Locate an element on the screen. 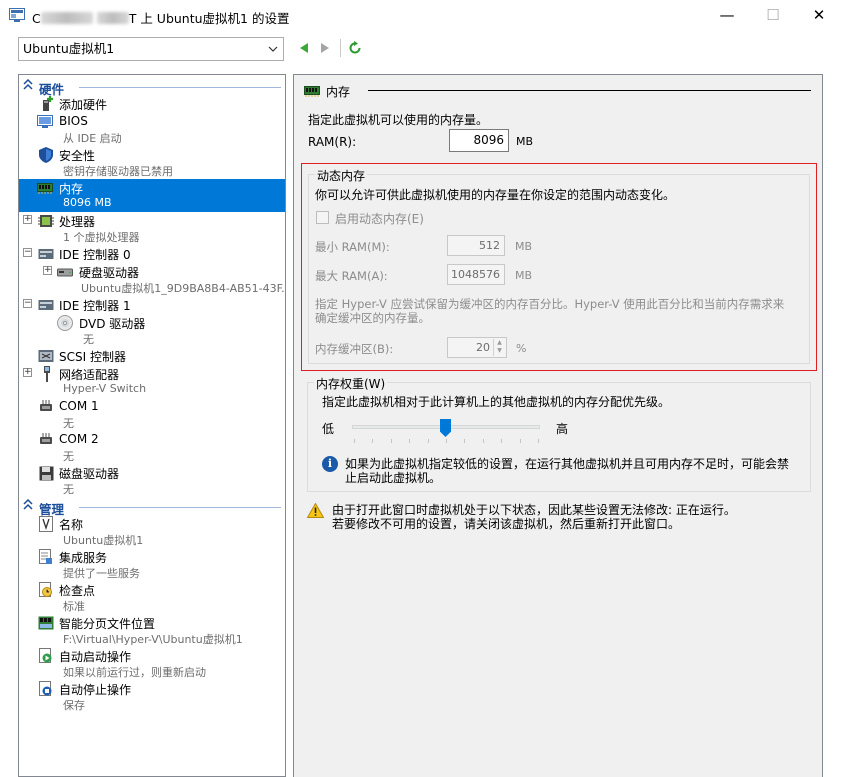 This screenshot has width=842, height=777. tree-item-automatic-stop: 自动停止操作 保存 is located at coordinates (152, 696).